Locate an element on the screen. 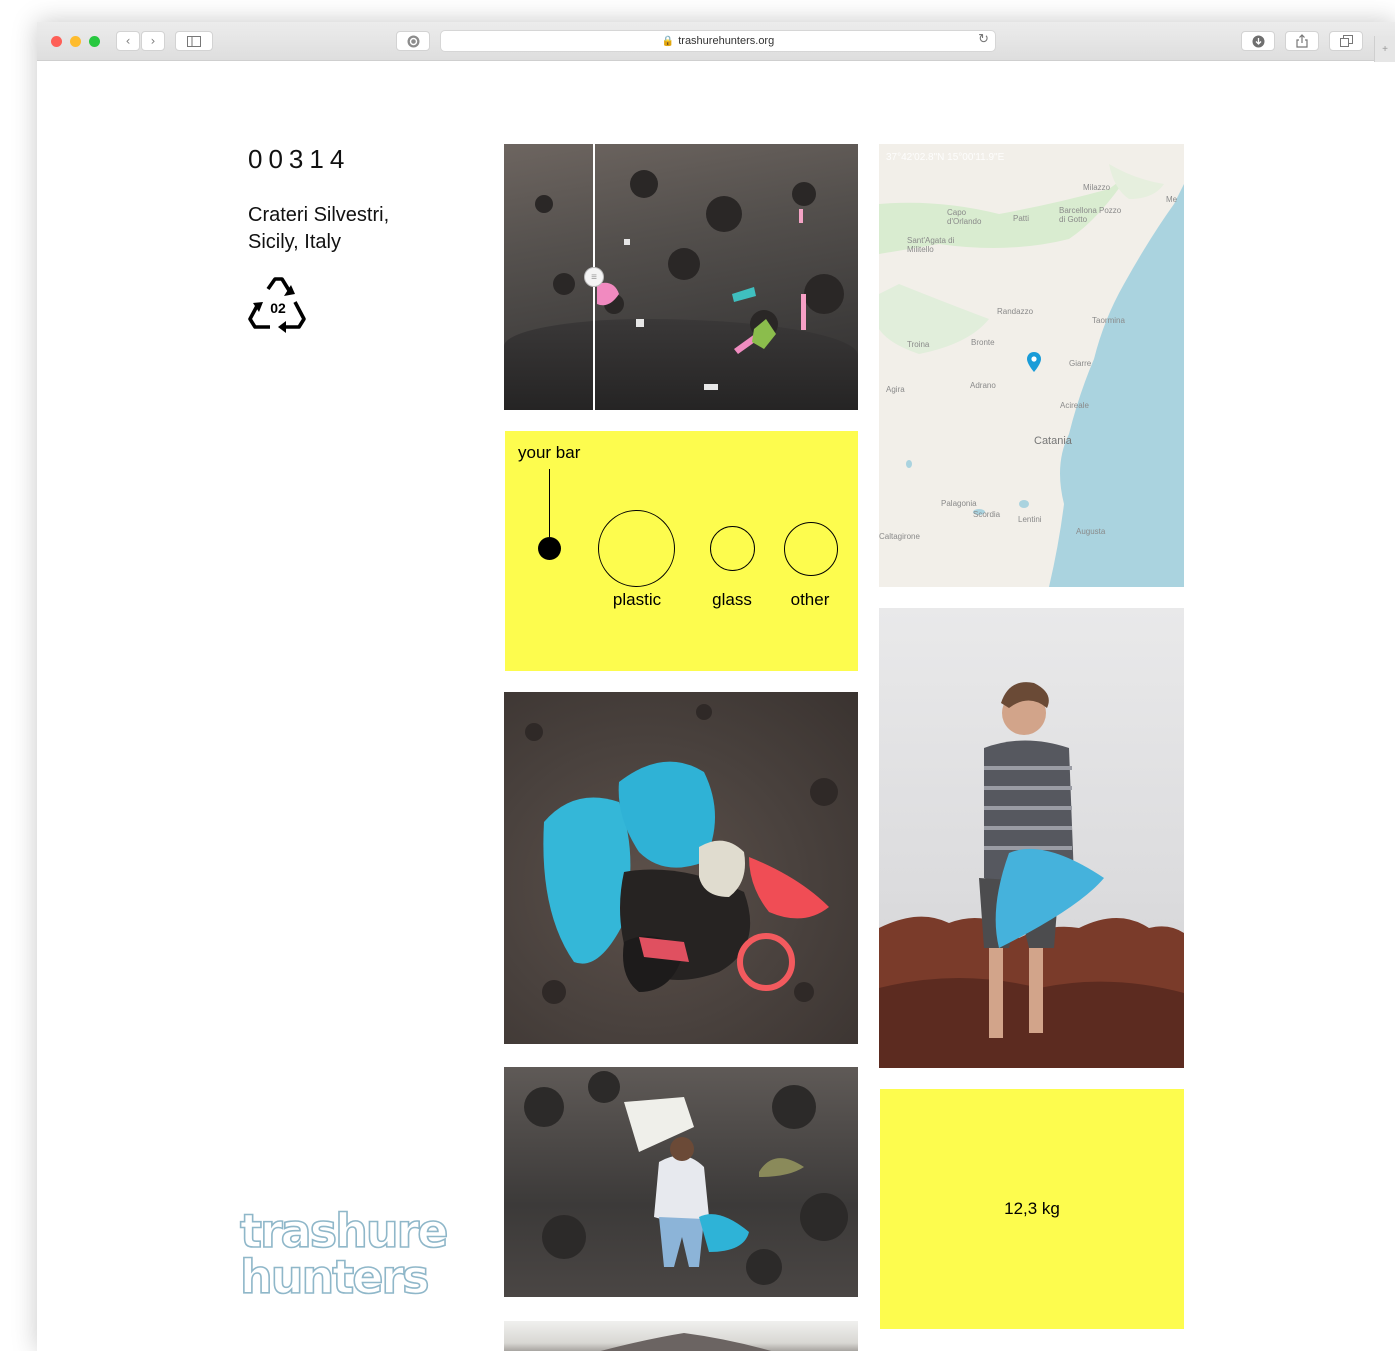  location-line-1: Crateri Silvestri, is located at coordinates (319, 215).